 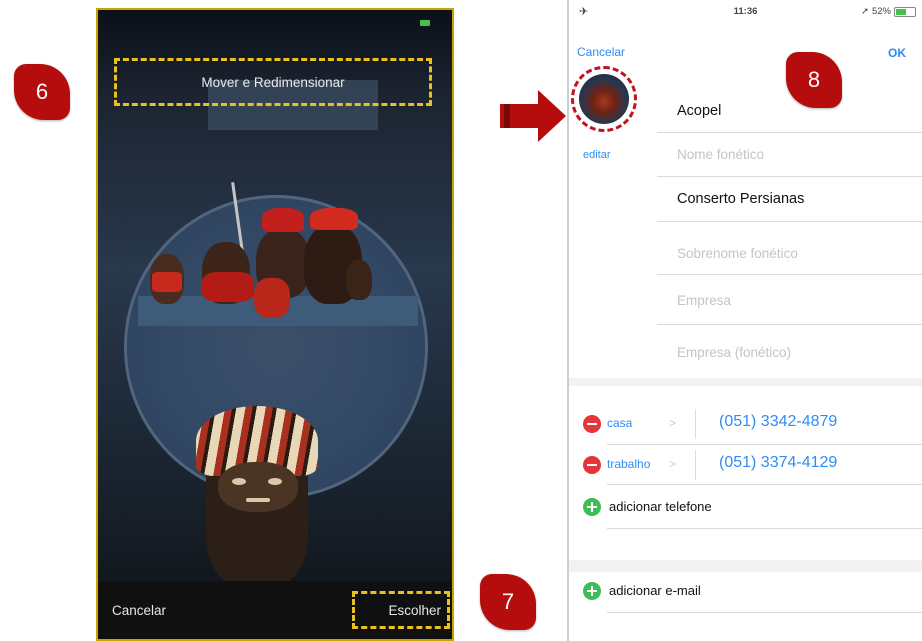 I want to click on step-badge-6: 6, so click(x=42, y=92).